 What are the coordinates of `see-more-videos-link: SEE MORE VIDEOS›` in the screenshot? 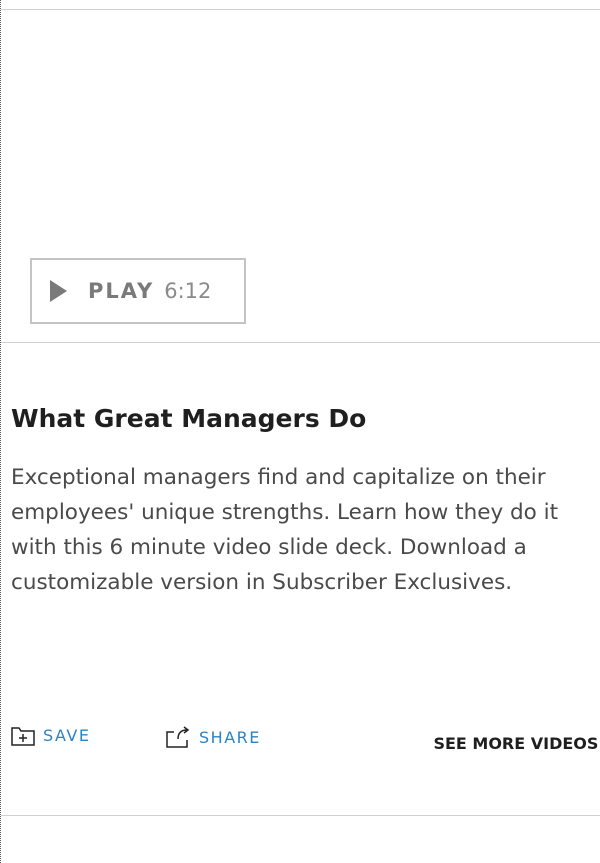 It's located at (516, 743).